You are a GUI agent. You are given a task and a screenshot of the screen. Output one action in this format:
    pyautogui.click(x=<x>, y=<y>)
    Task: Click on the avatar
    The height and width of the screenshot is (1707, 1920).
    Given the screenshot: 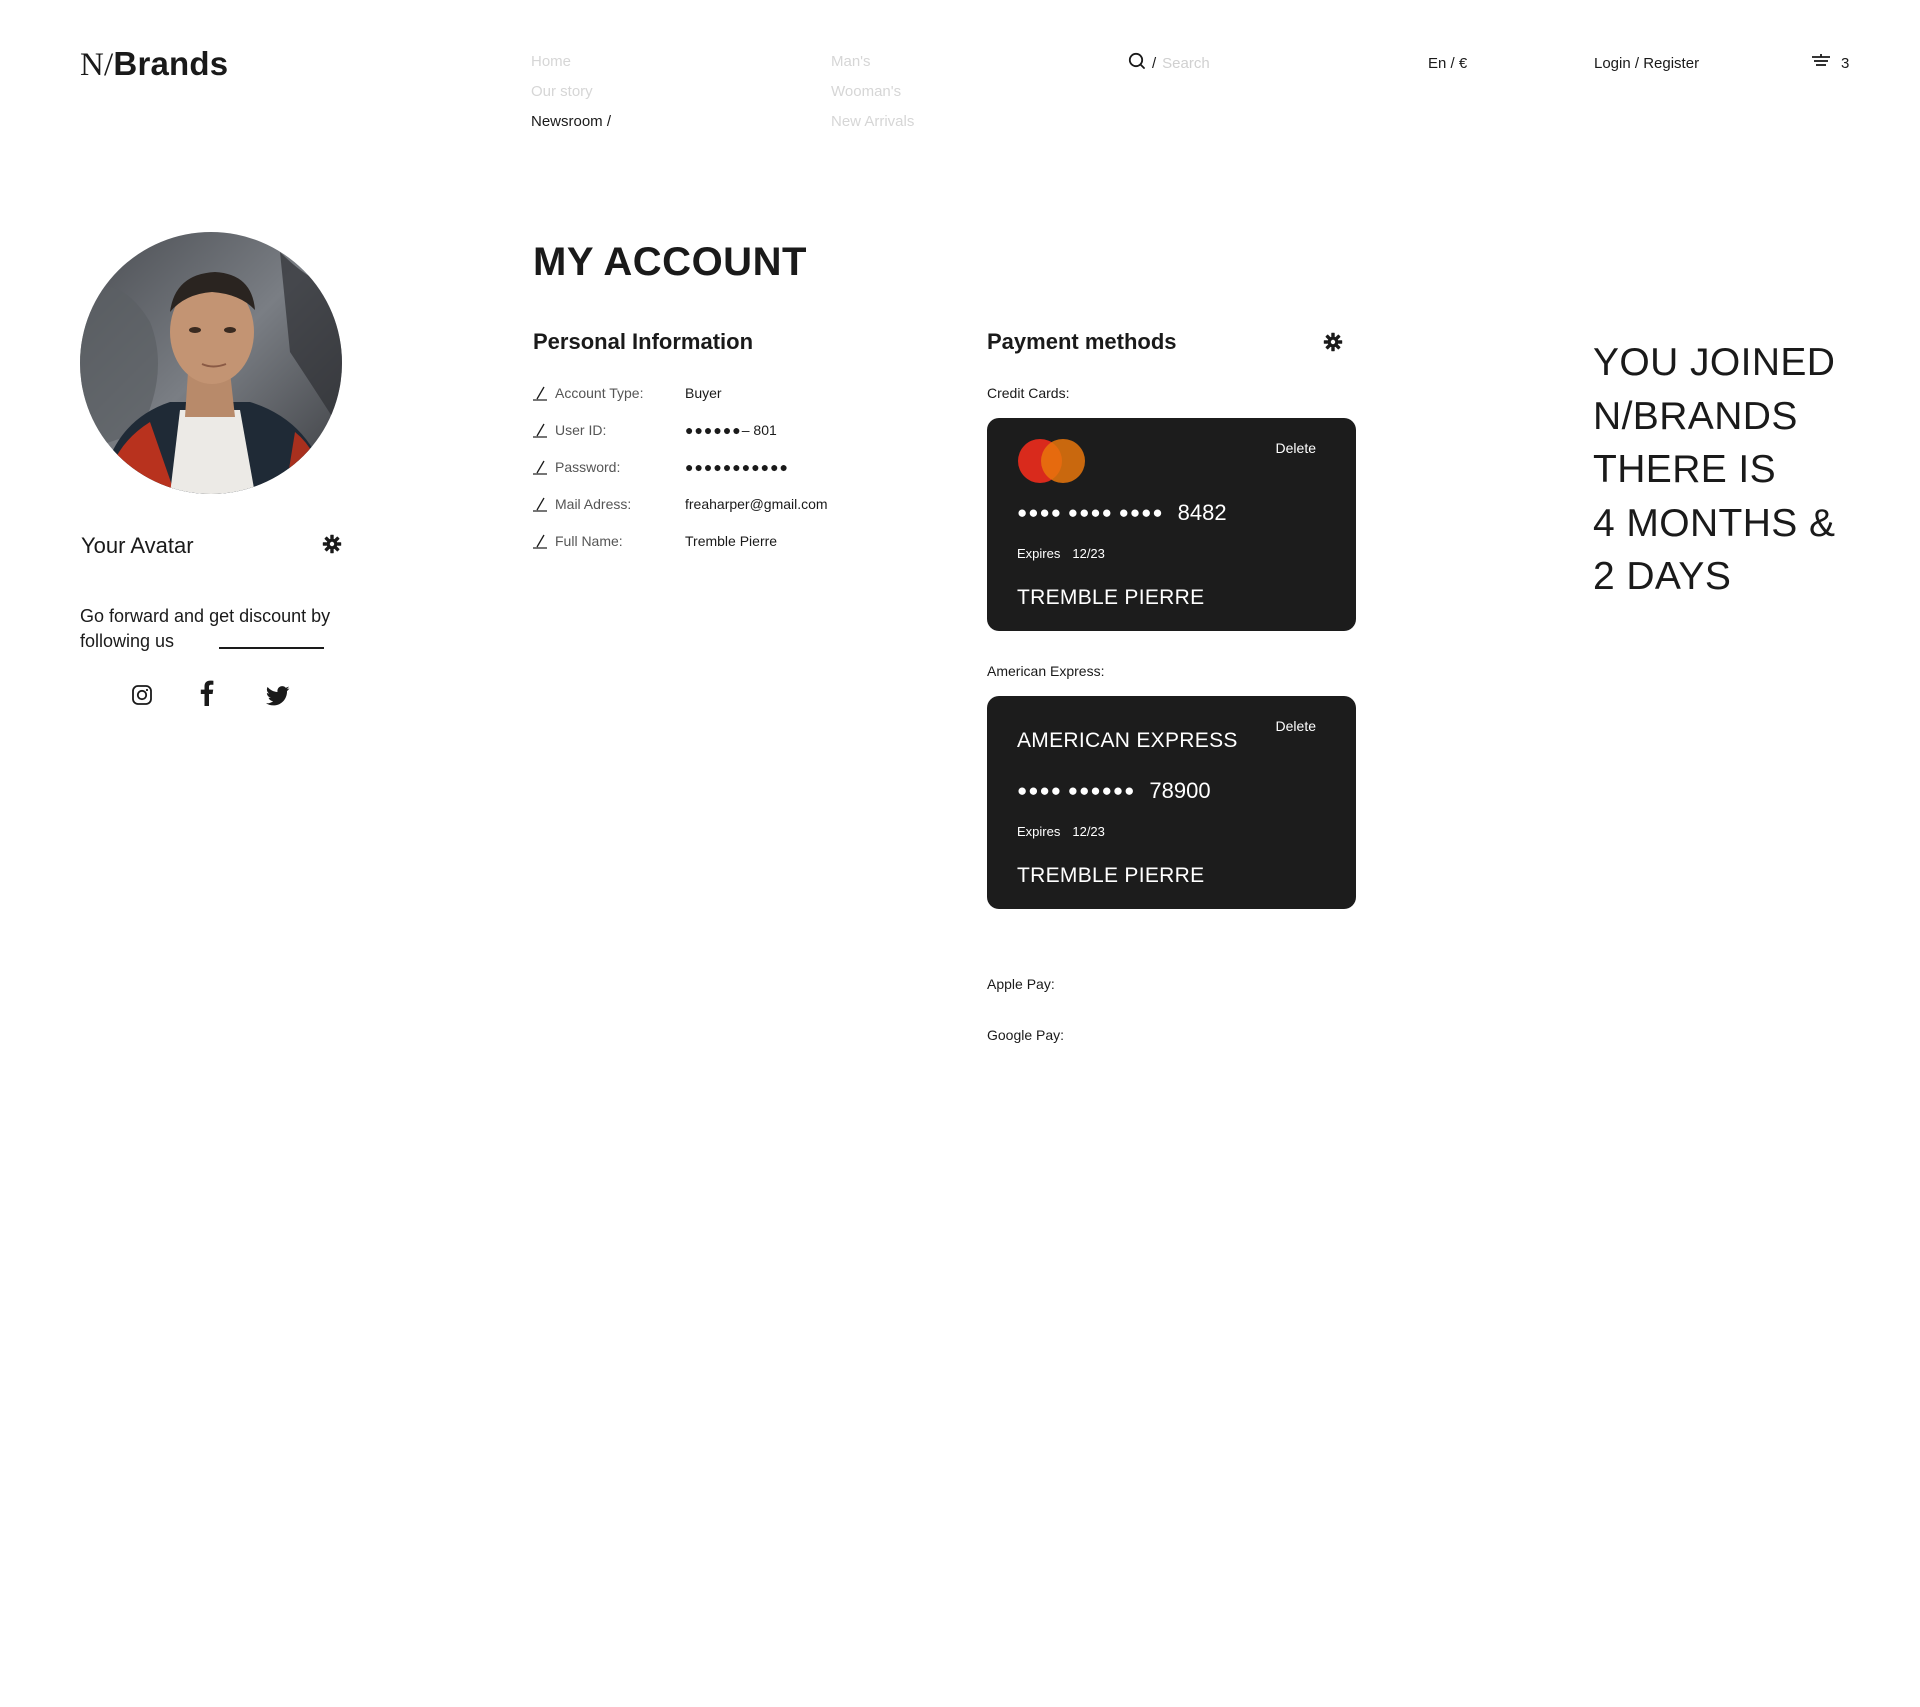 What is the action you would take?
    pyautogui.click(x=211, y=363)
    